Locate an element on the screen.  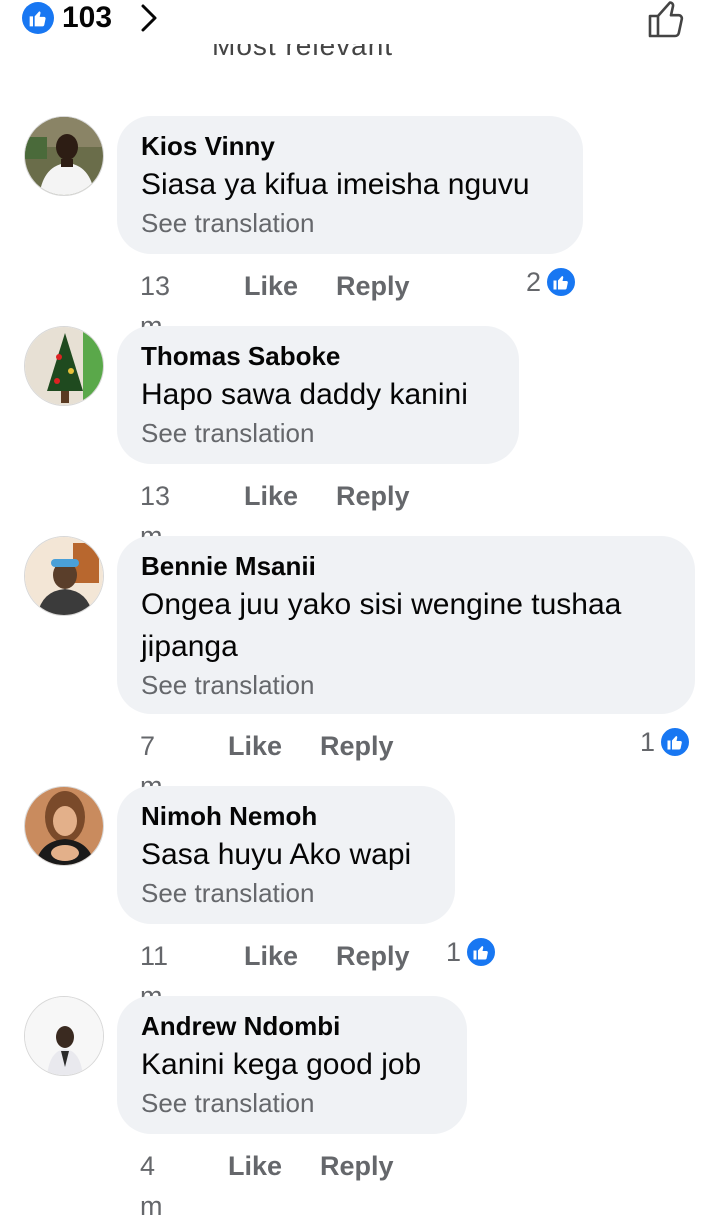
comment-author: Thomas Saboke is located at coordinates (318, 356).